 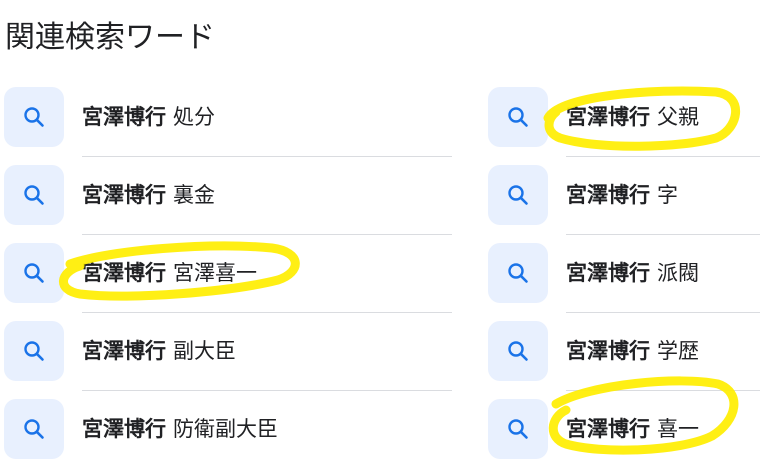 I want to click on query-suffix: 宮澤喜一, so click(x=215, y=273).